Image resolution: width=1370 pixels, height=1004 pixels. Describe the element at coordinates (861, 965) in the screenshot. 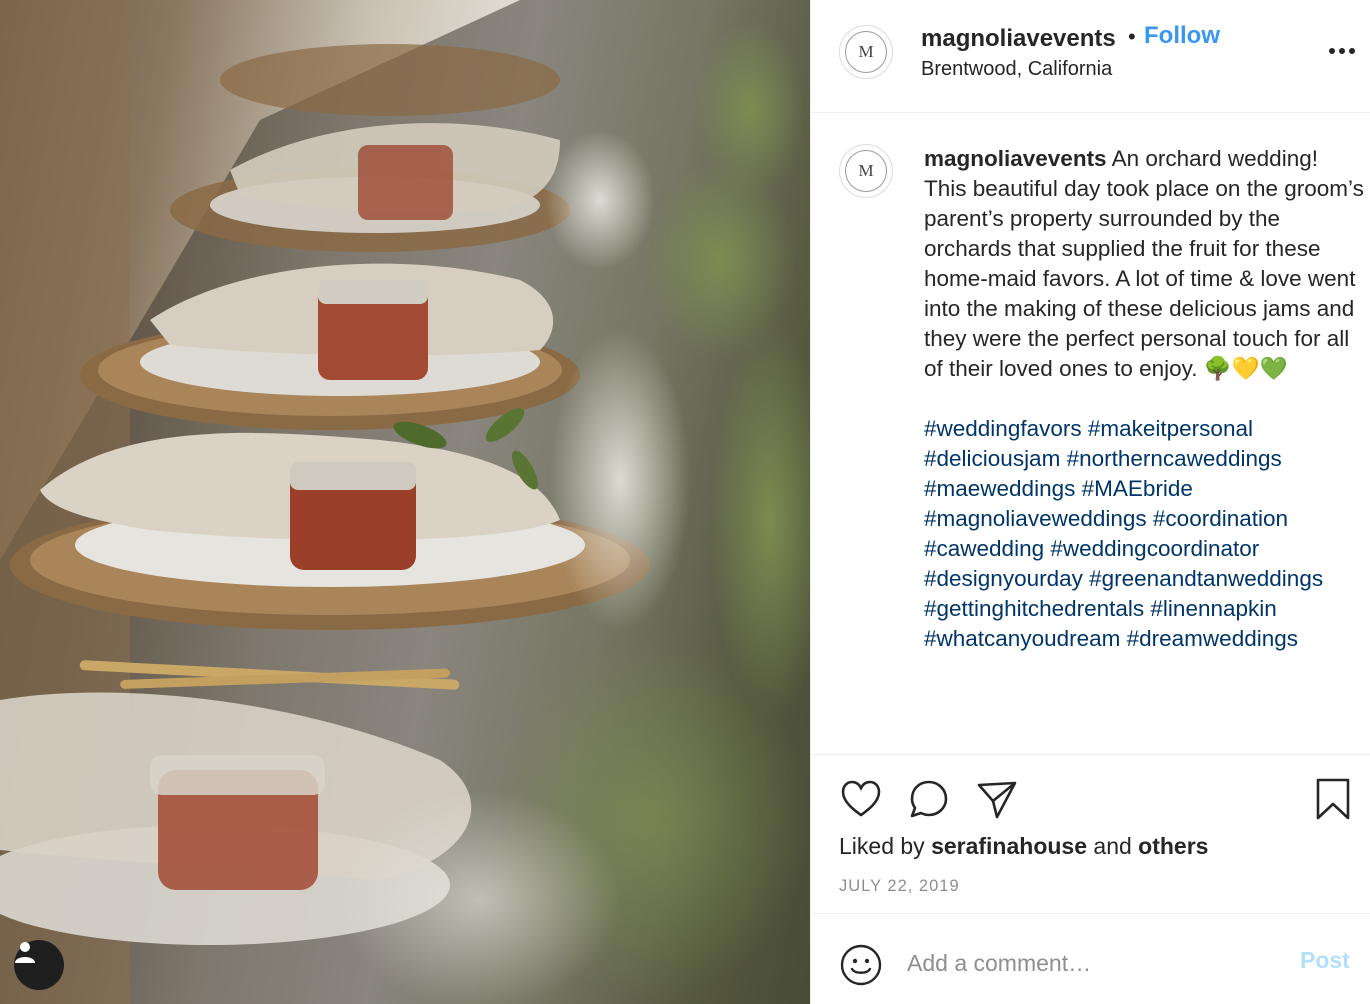

I see `emoji-icon` at that location.